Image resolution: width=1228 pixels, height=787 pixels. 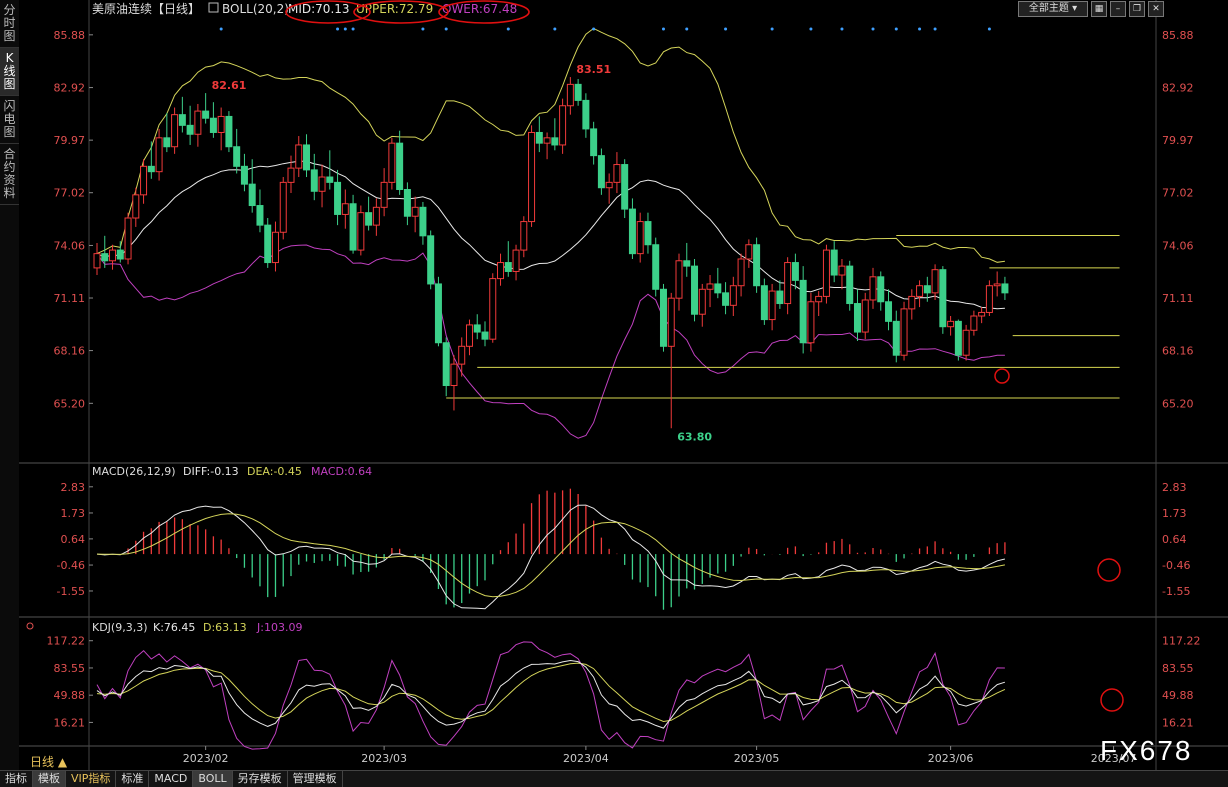 What do you see at coordinates (757, 758) in the screenshot?
I see `x-tick-label: 2023/05` at bounding box center [757, 758].